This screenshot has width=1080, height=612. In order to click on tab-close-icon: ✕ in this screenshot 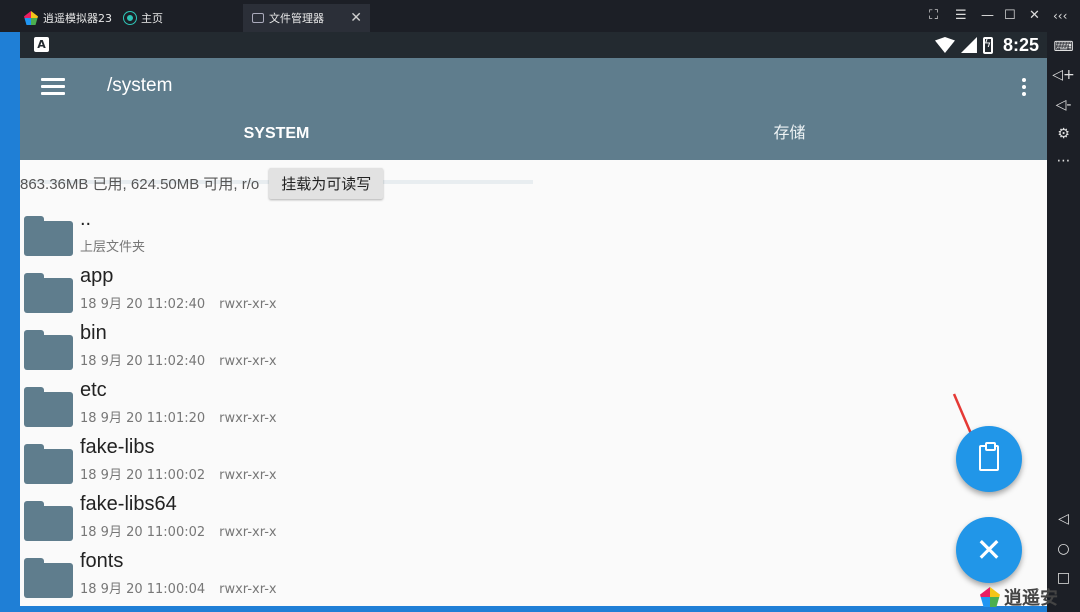, I will do `click(356, 18)`.